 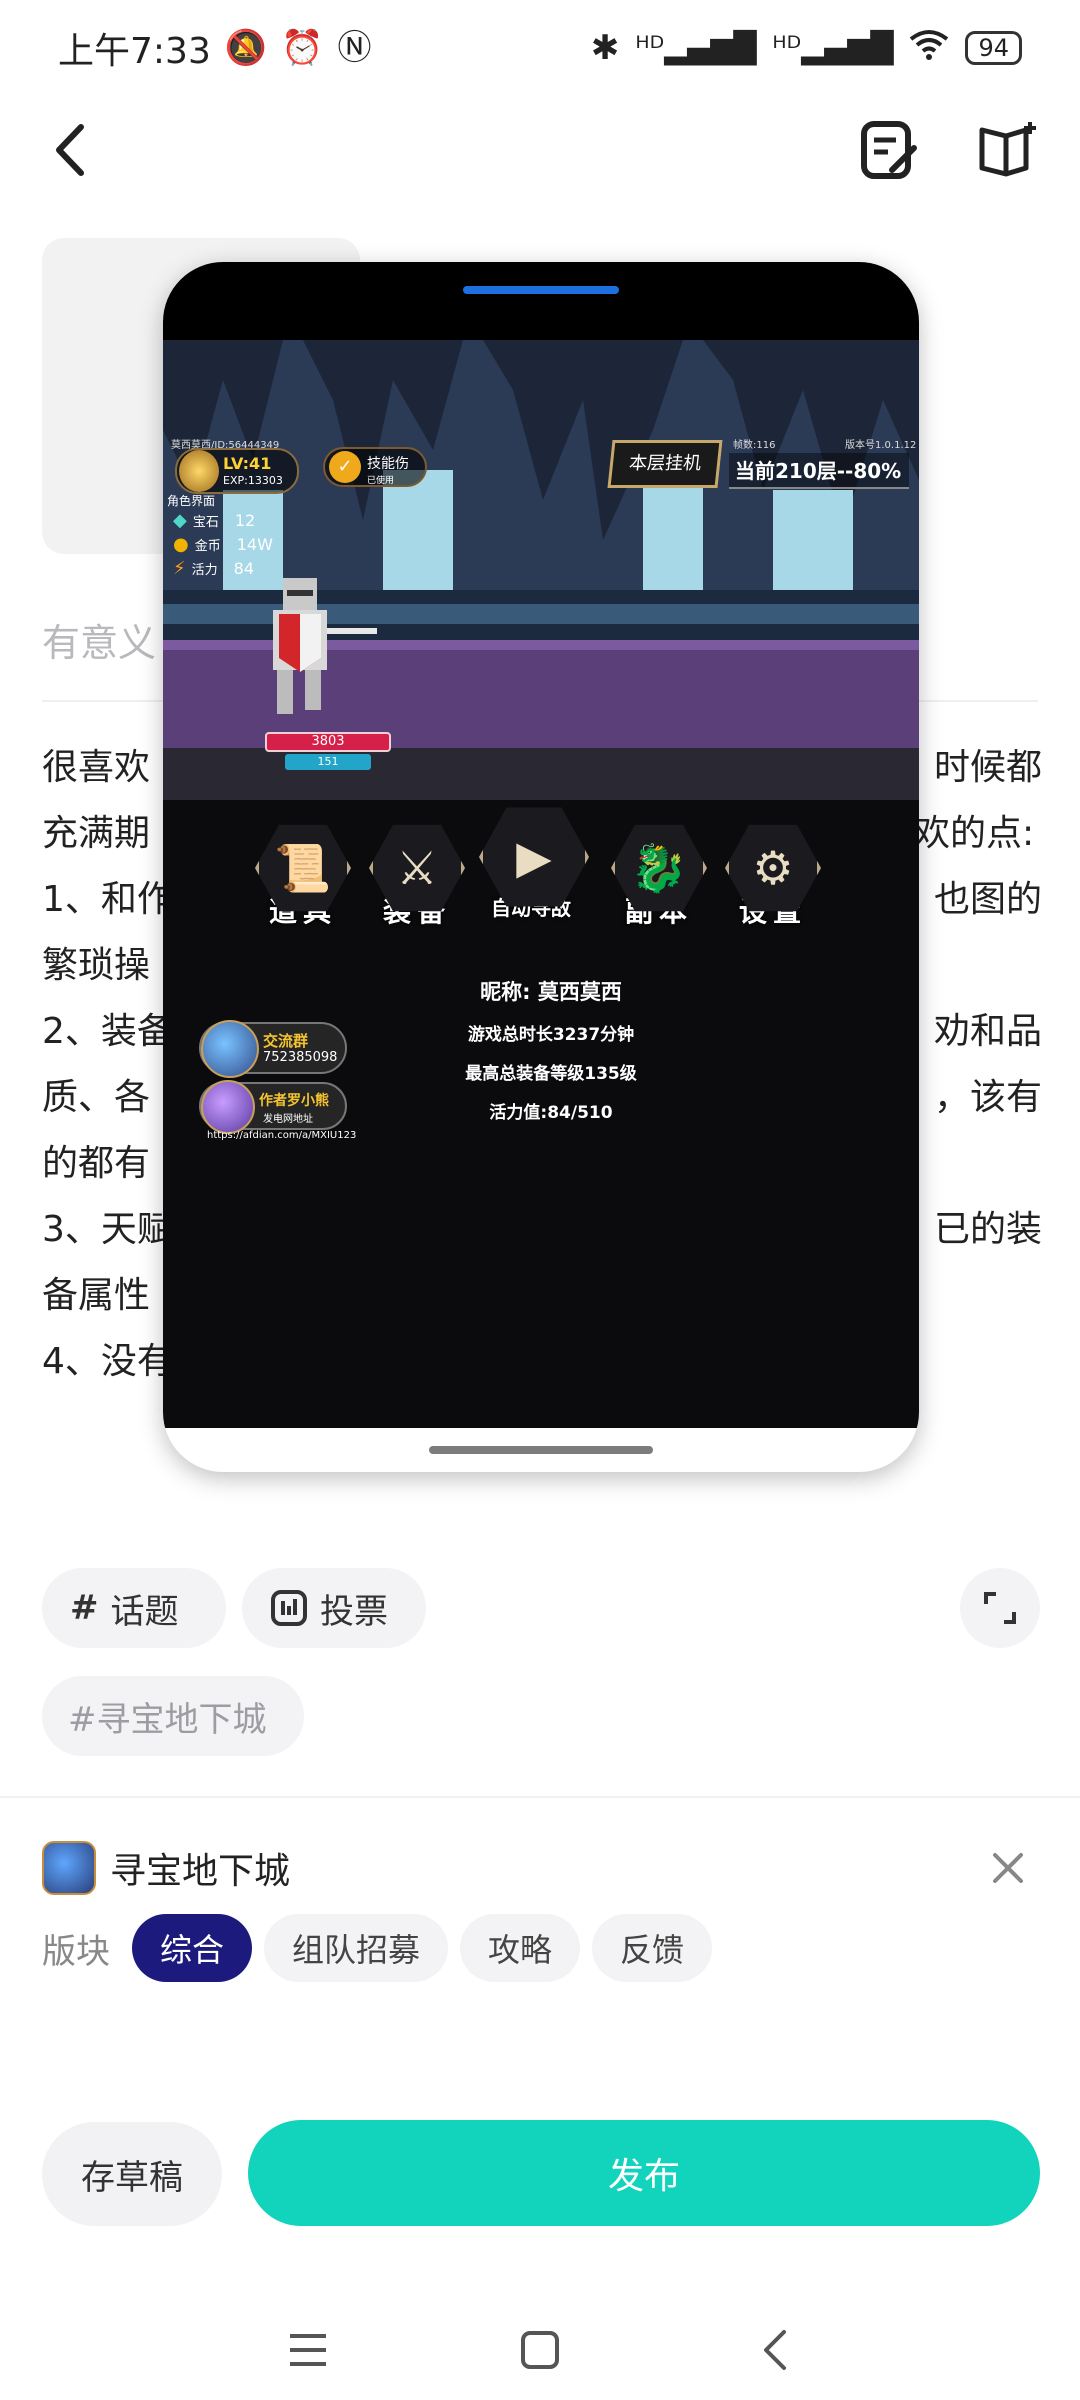 What do you see at coordinates (520, 1948) in the screenshot?
I see `board-option-guide: 攻略` at bounding box center [520, 1948].